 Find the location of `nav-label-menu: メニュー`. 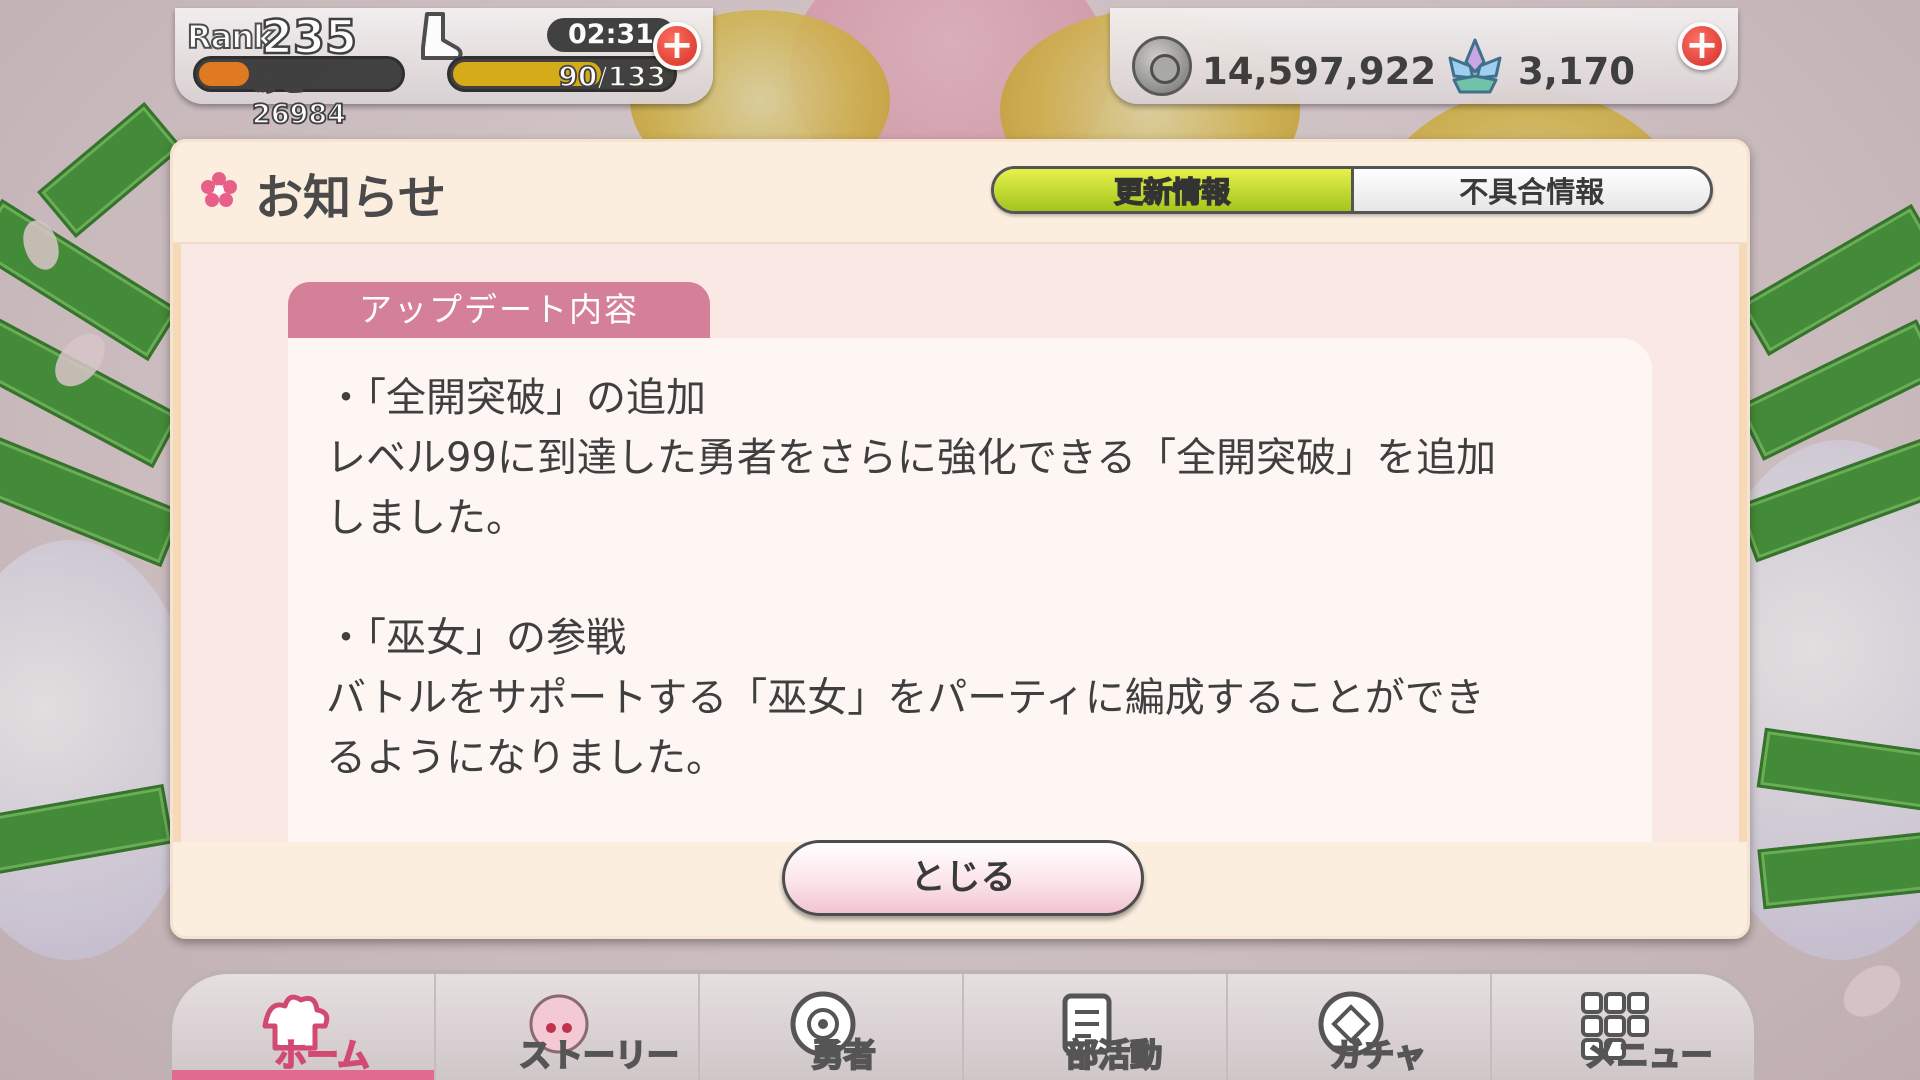

nav-label-menu: メニュー is located at coordinates (1649, 1055).